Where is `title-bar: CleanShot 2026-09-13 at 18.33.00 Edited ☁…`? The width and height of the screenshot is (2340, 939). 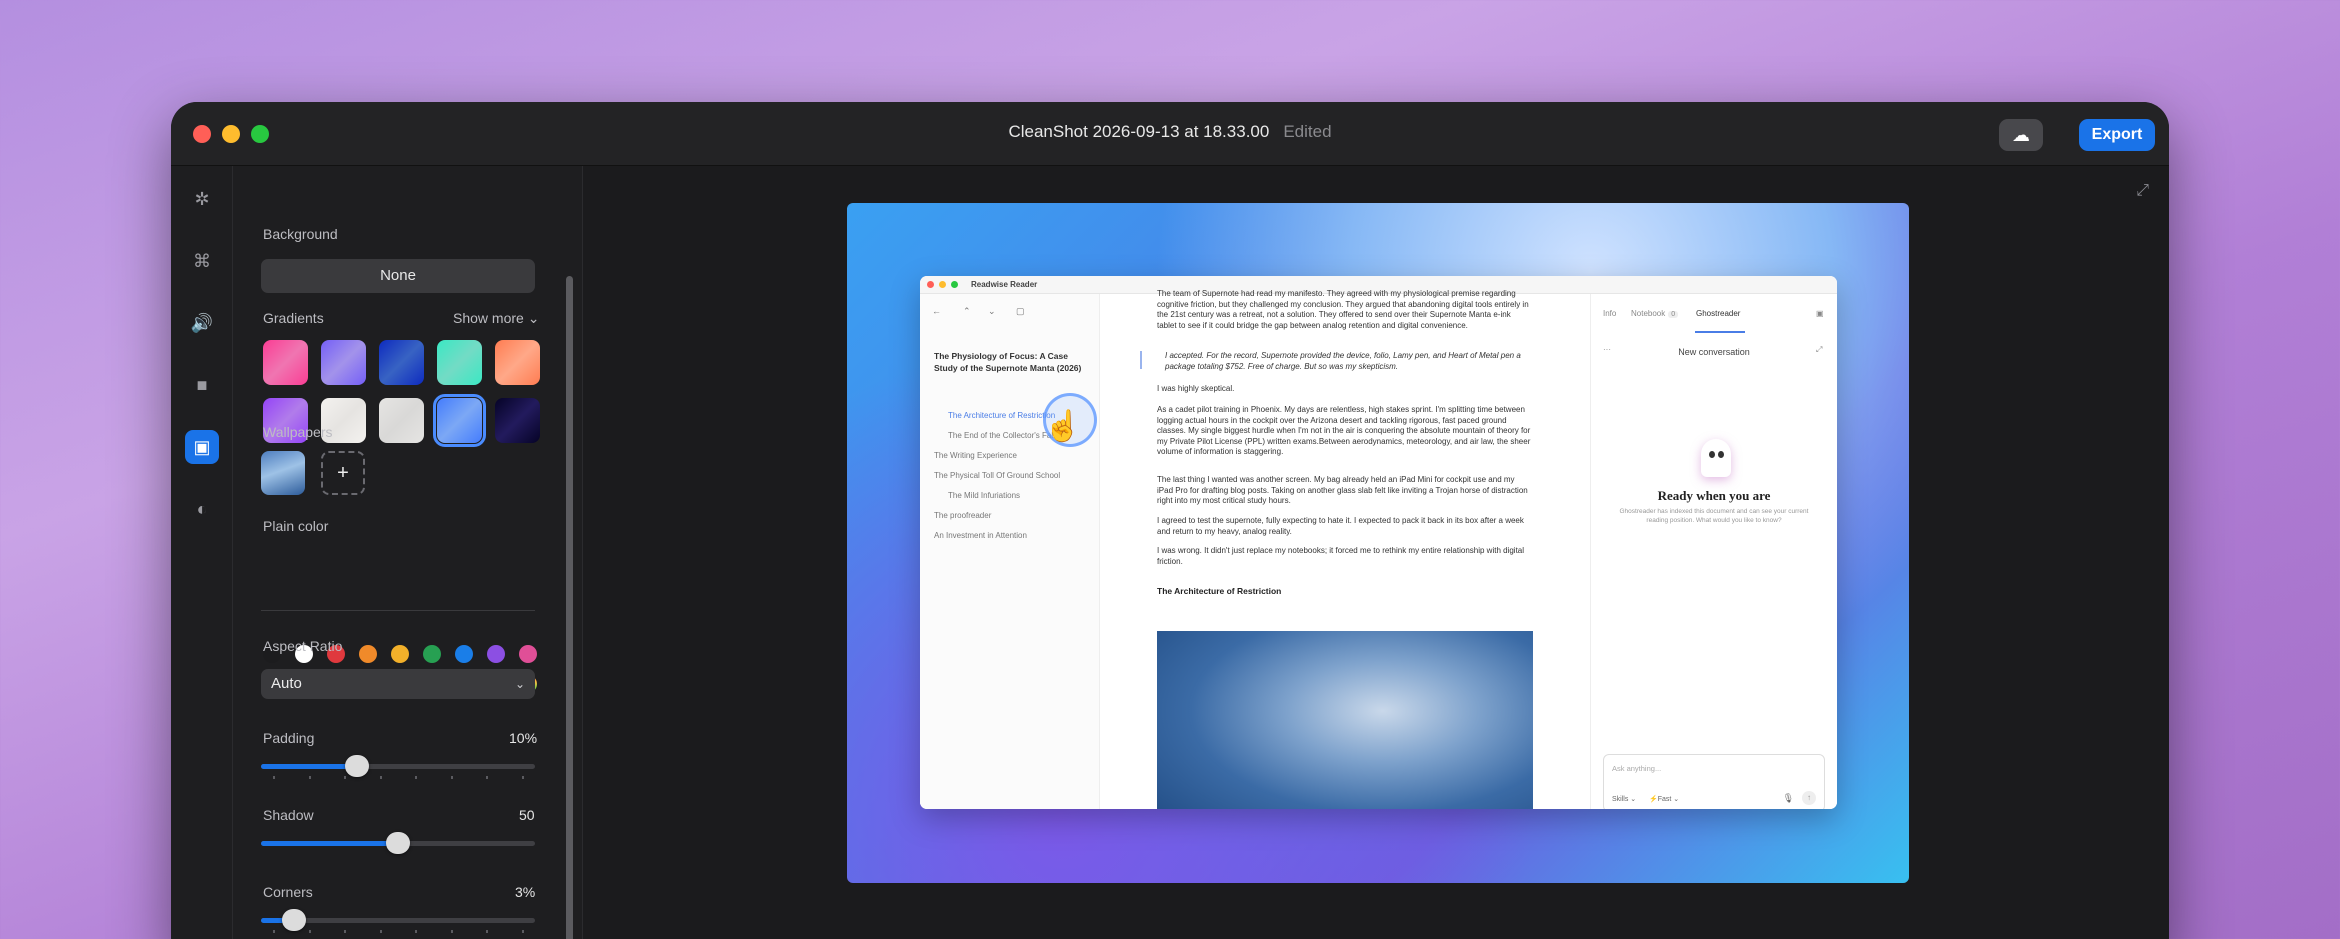 title-bar: CleanShot 2026-09-13 at 18.33.00 Edited ☁… is located at coordinates (1170, 134).